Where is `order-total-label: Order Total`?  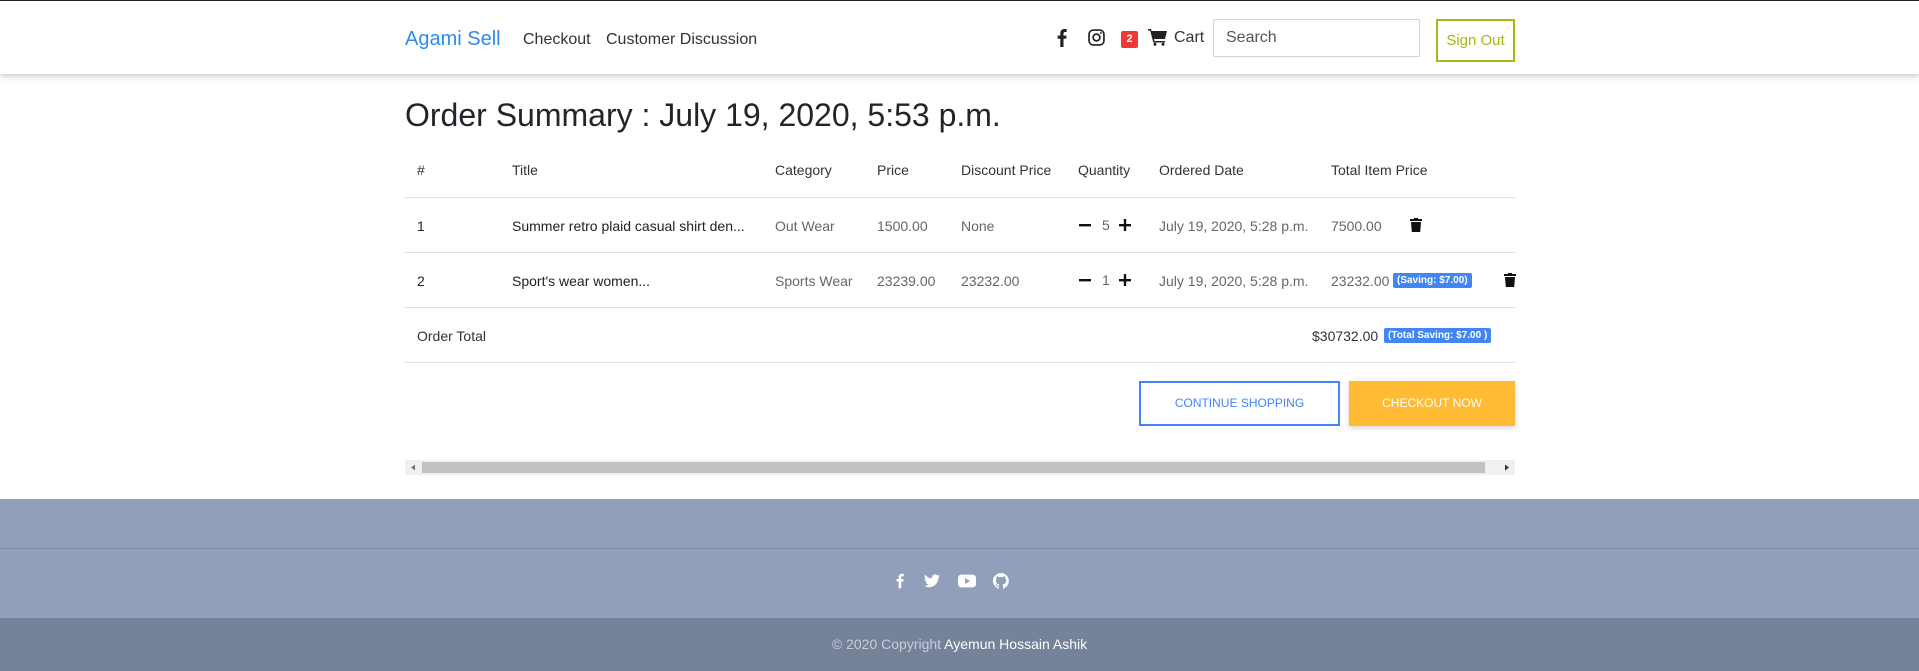 order-total-label: Order Total is located at coordinates (451, 336).